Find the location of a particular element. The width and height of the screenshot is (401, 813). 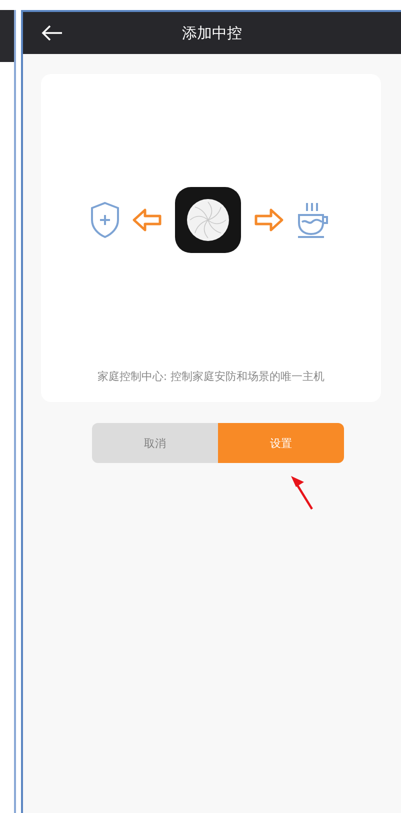

cancel-button: 取消 is located at coordinates (155, 443).